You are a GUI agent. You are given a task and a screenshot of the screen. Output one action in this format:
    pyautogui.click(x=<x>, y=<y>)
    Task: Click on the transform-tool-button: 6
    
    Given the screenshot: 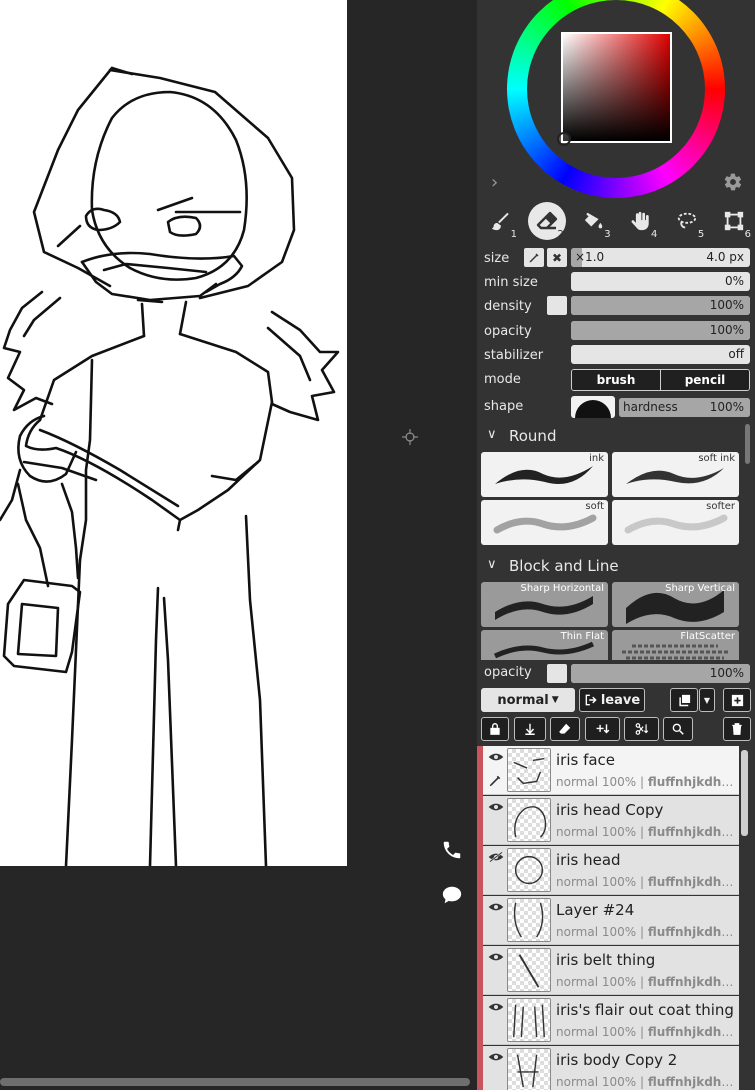 What is the action you would take?
    pyautogui.click(x=734, y=221)
    